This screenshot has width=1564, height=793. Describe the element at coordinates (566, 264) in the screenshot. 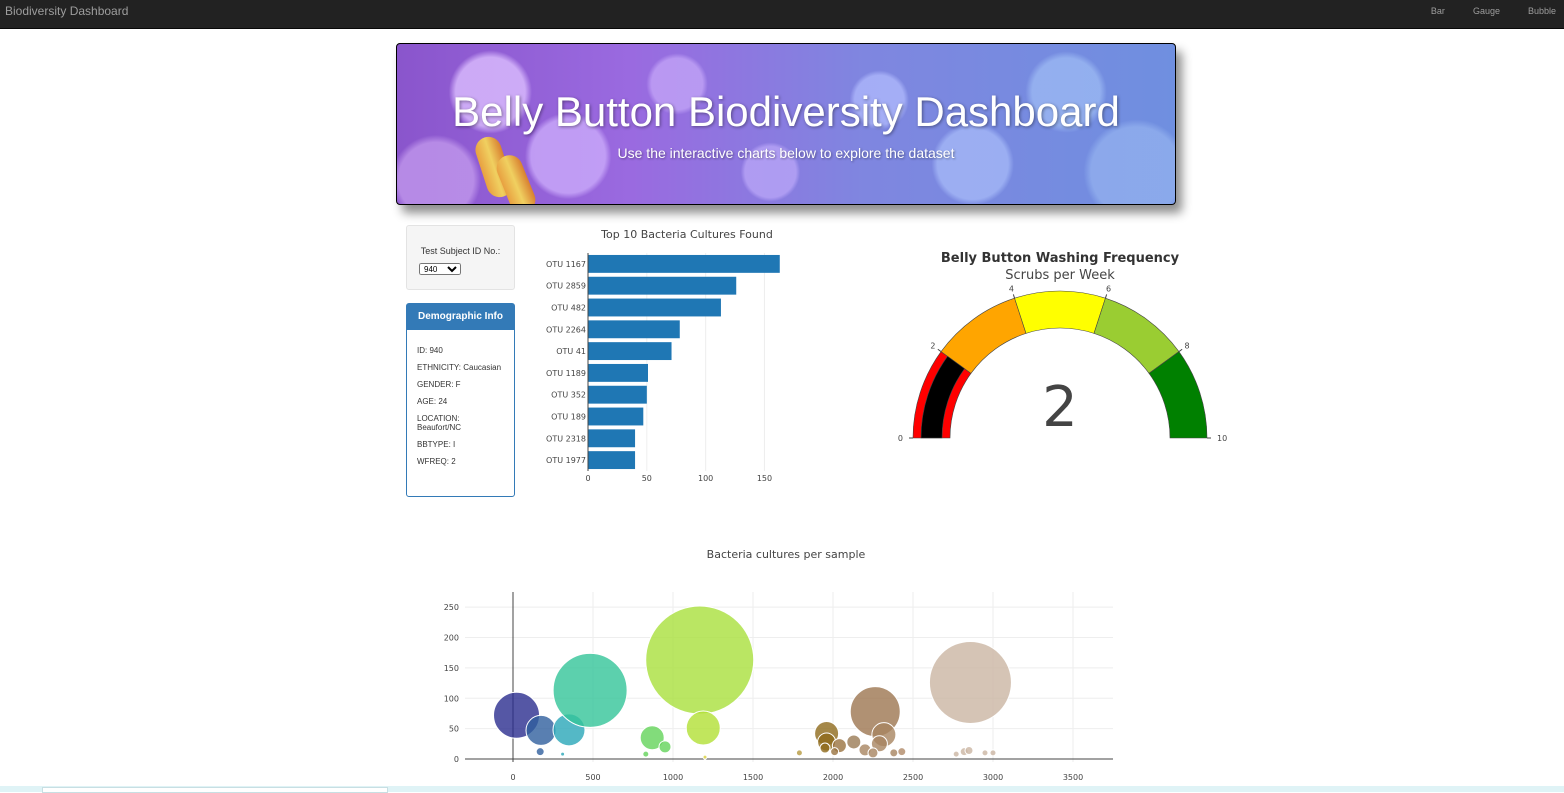

I see `bar-category-label: OTU 1167` at that location.